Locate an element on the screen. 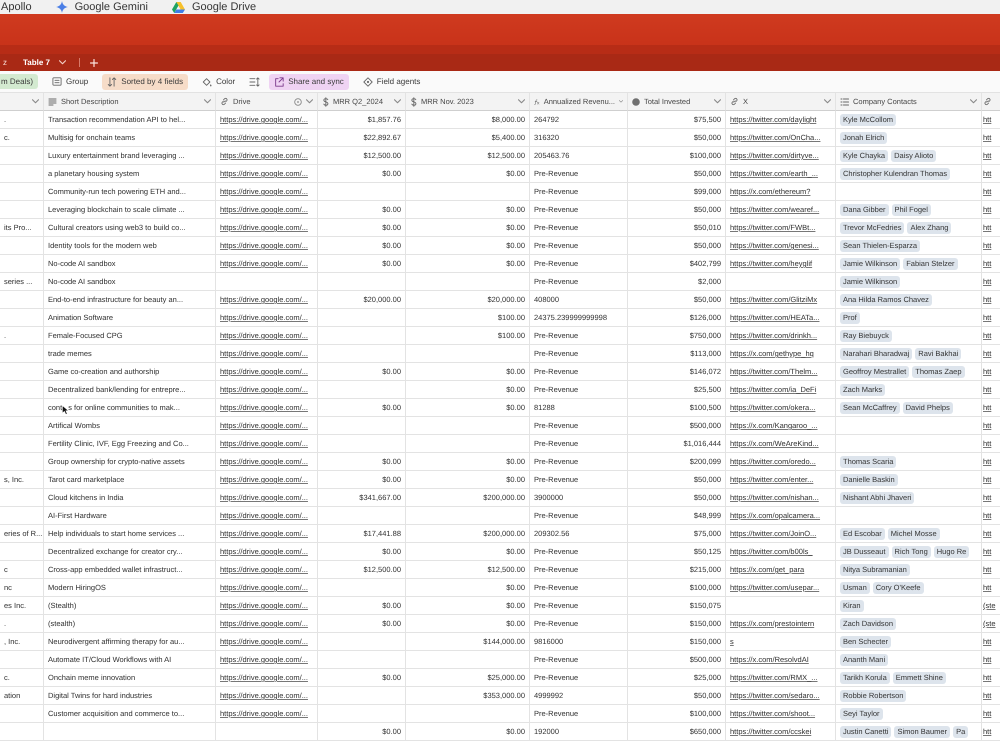  share-and-sync-button: Share and sync is located at coordinates (309, 82).